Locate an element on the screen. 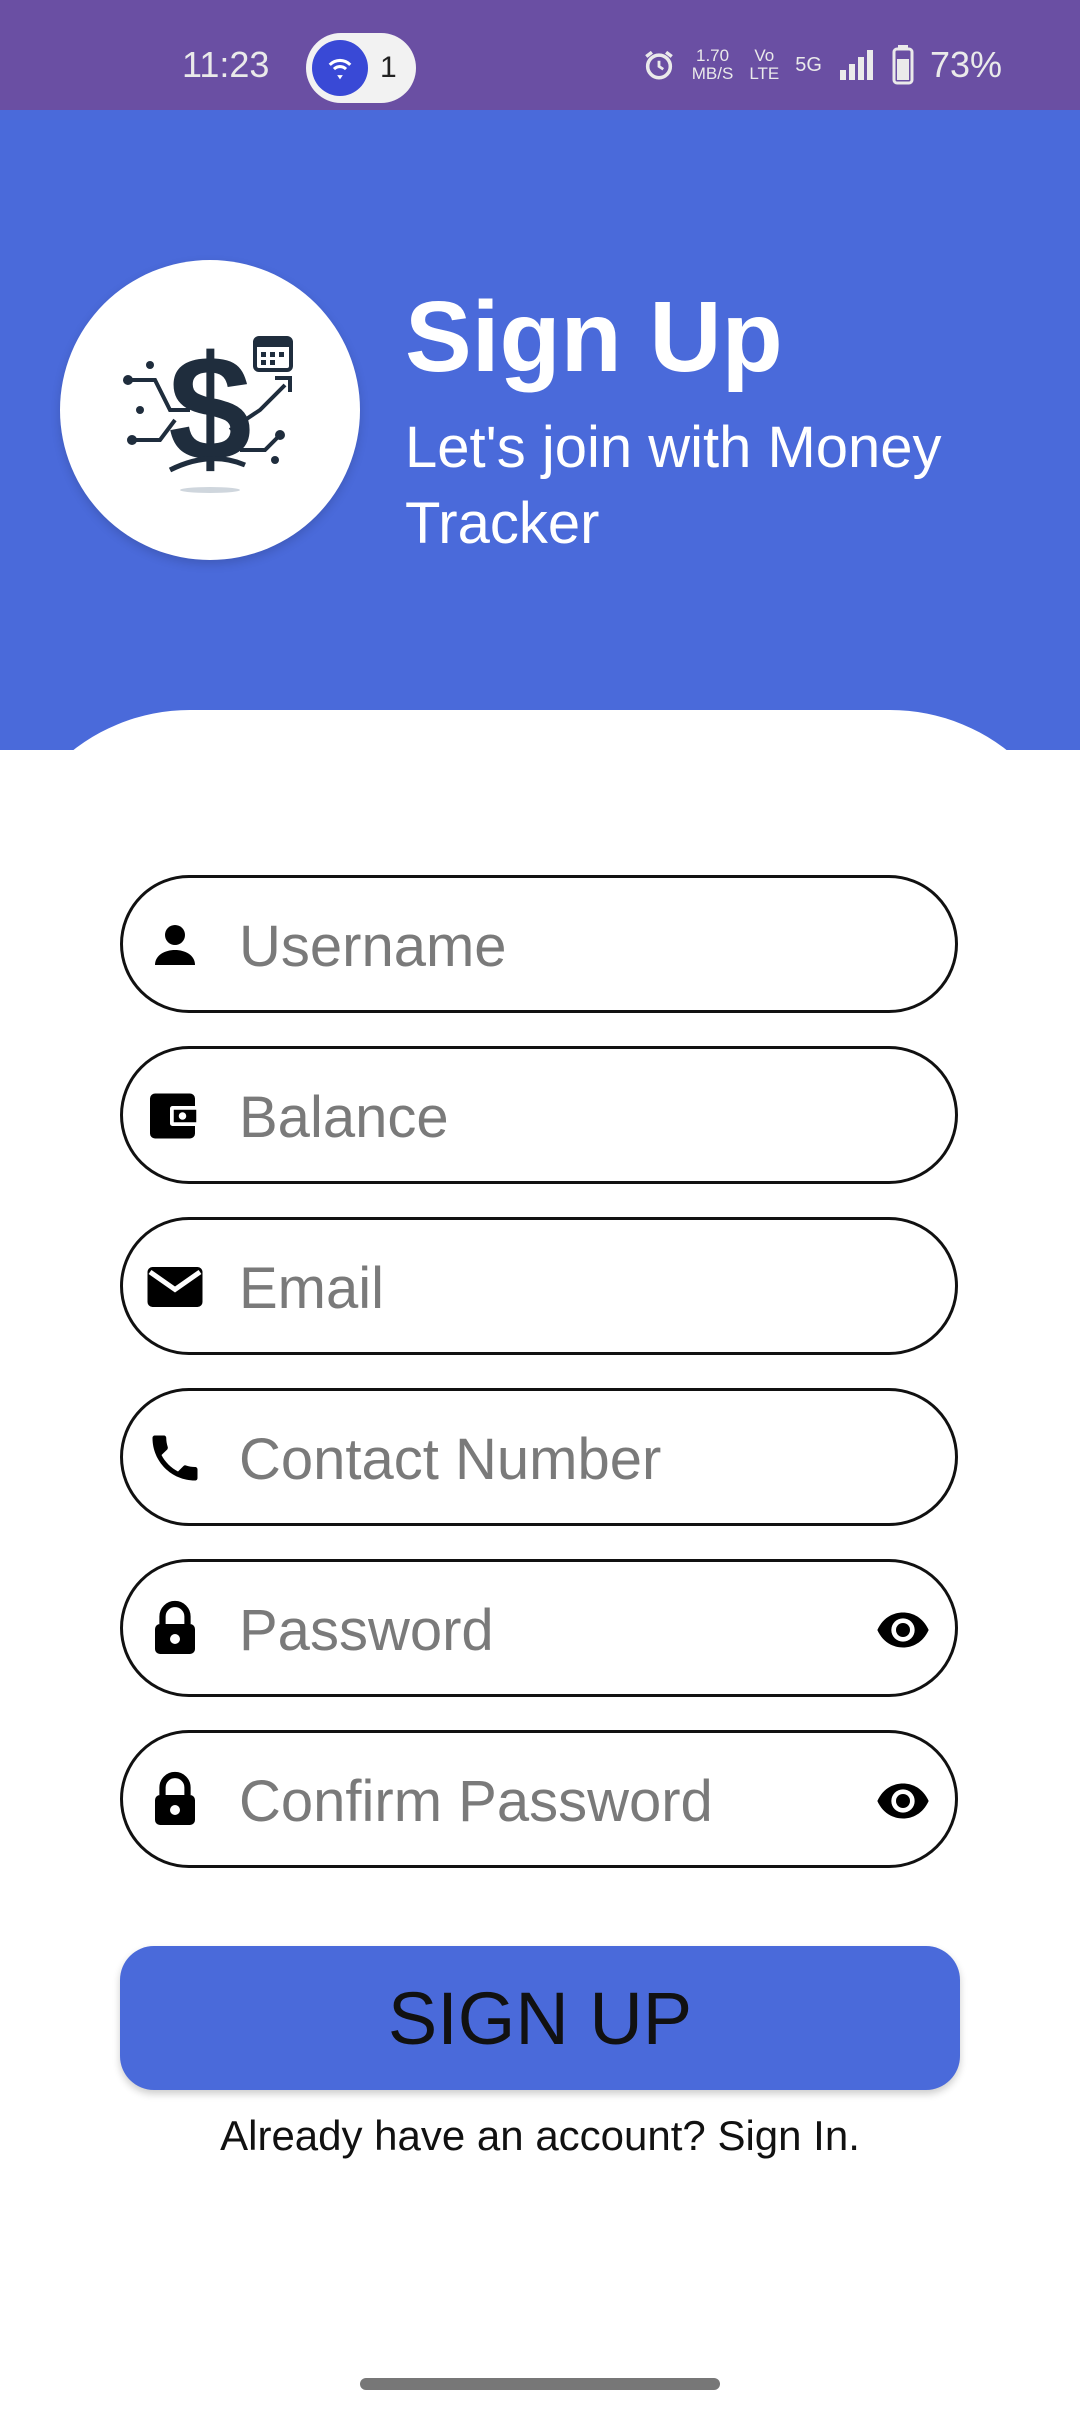 The height and width of the screenshot is (2412, 1080). contact-number-field is located at coordinates (539, 1457).